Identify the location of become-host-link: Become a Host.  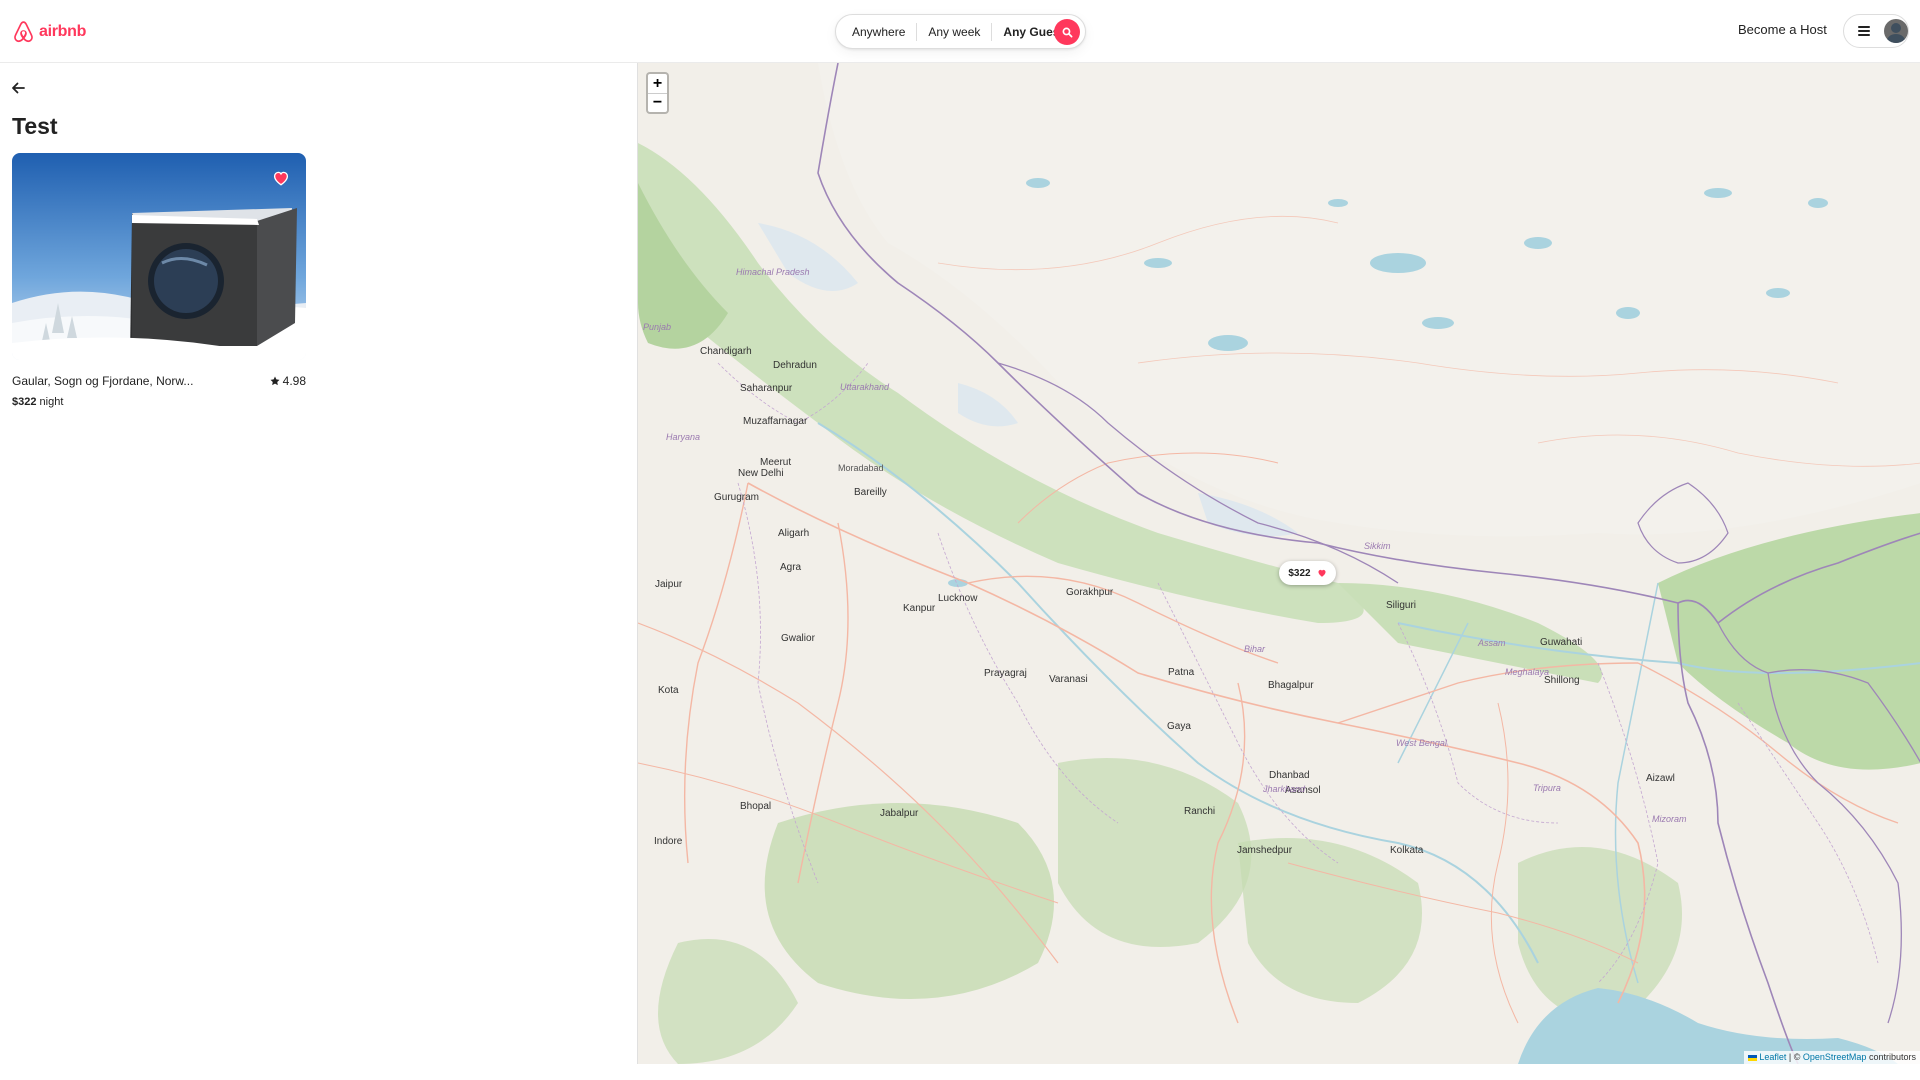
(1782, 29).